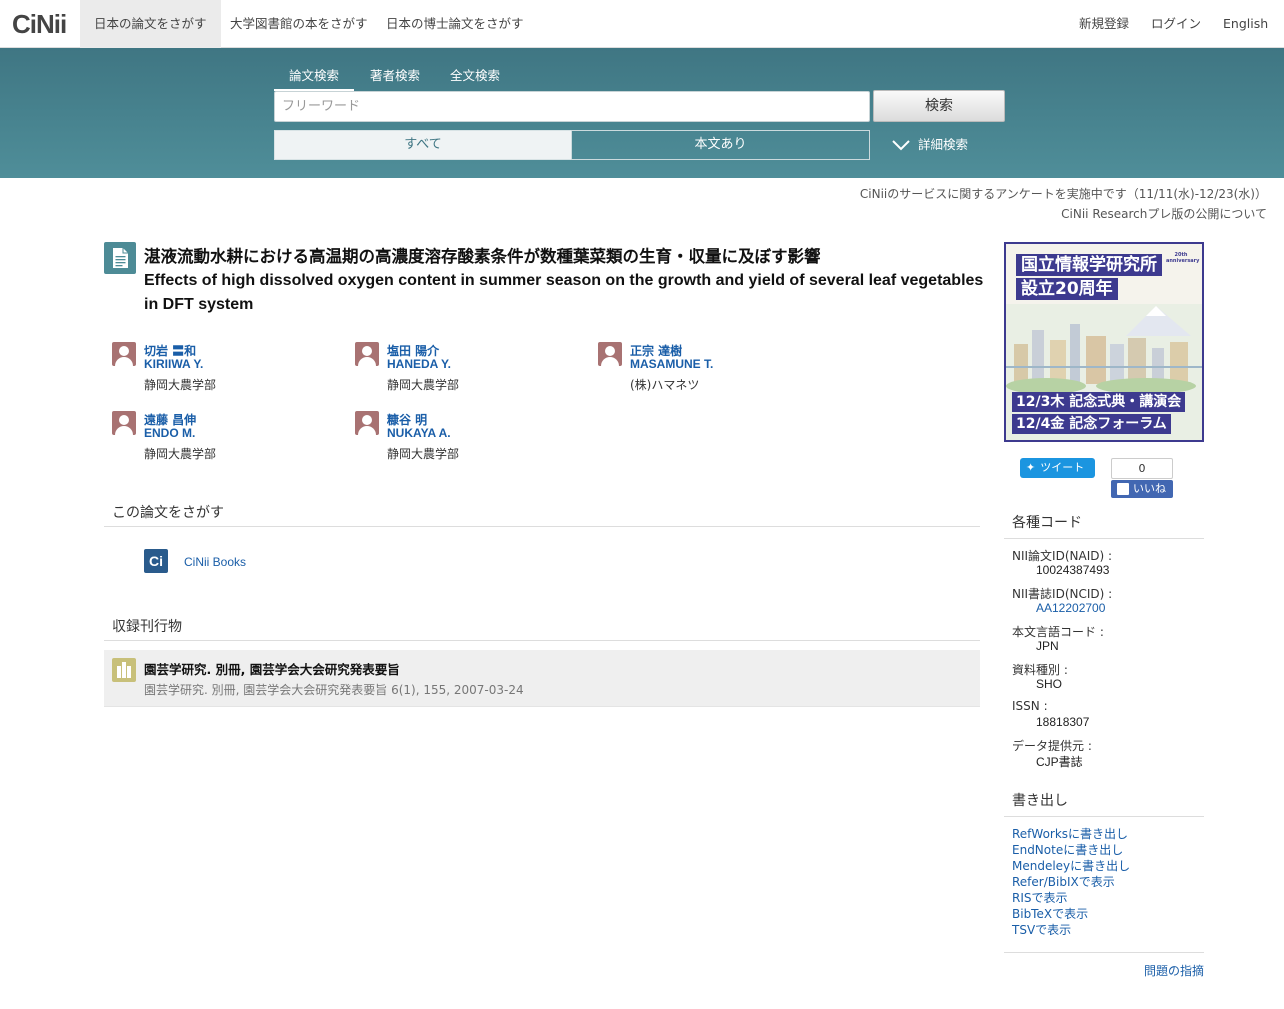 This screenshot has width=1284, height=1009. Describe the element at coordinates (1041, 929) in the screenshot. I see `export-tsv-link: TSVで表示` at that location.